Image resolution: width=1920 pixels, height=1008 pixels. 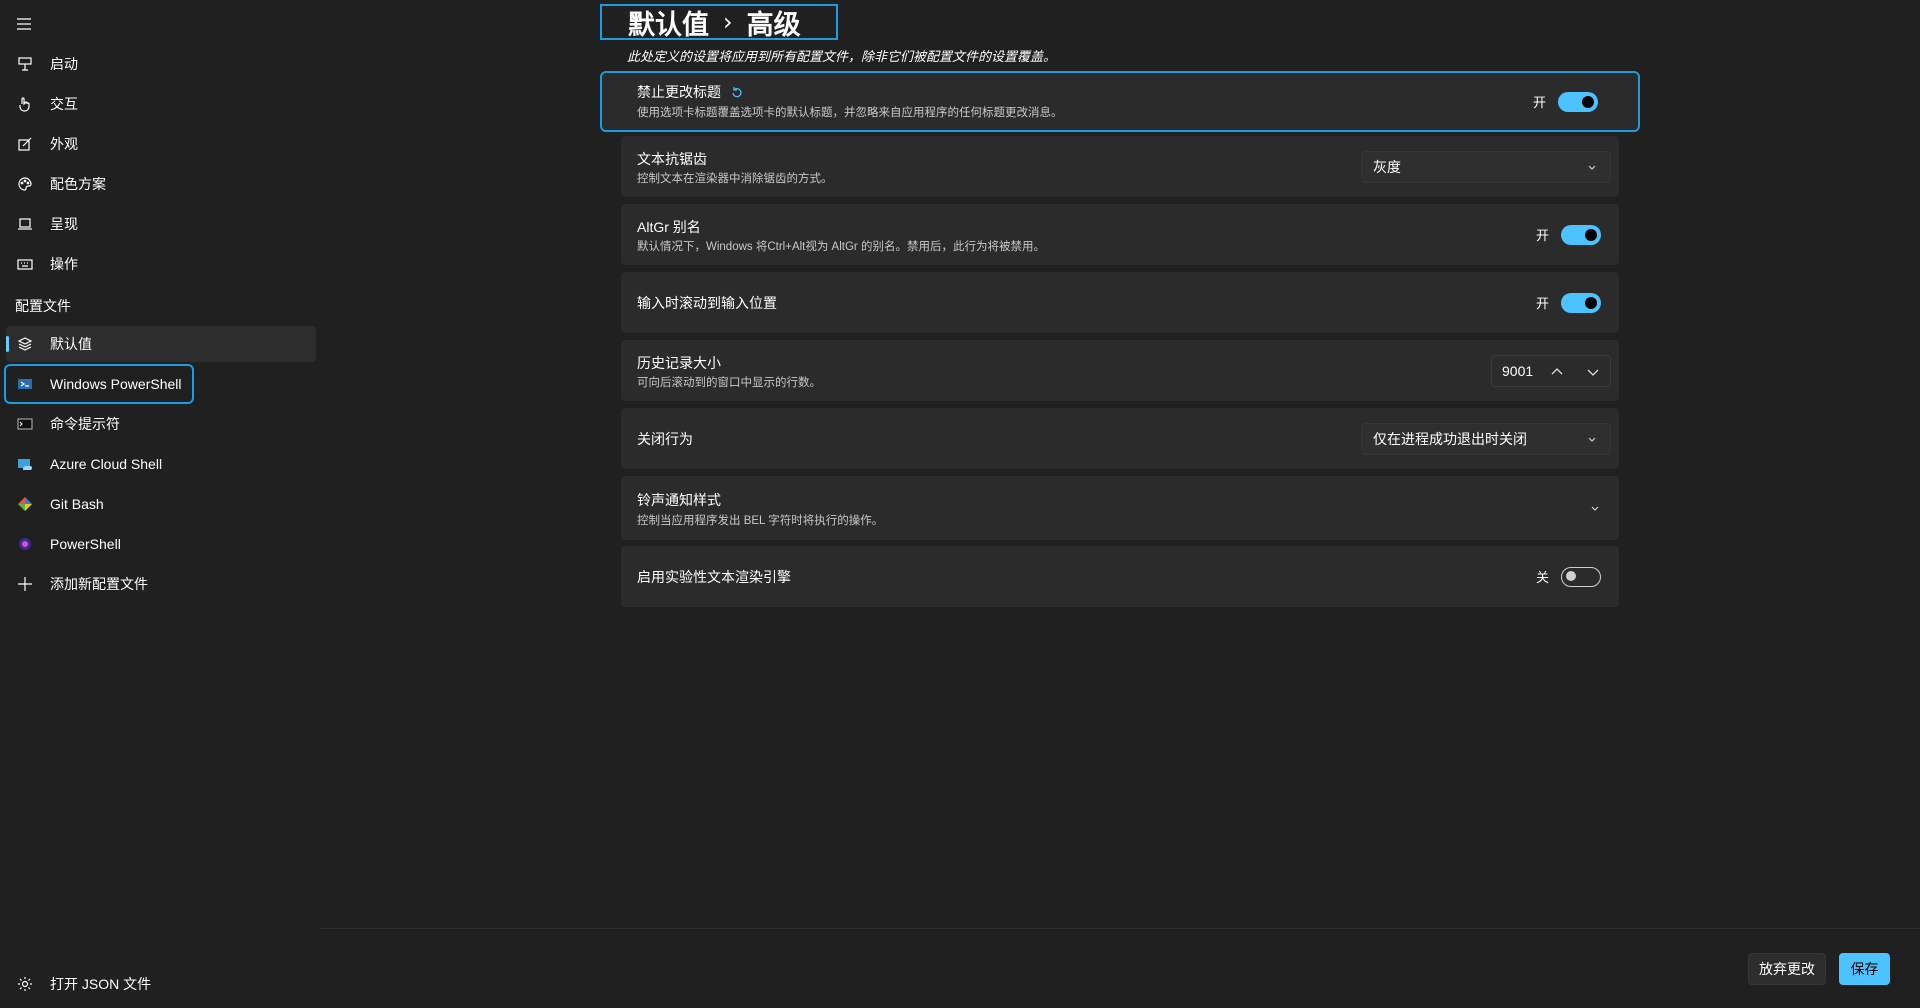 I want to click on suppress-title-toggle, so click(x=1578, y=101).